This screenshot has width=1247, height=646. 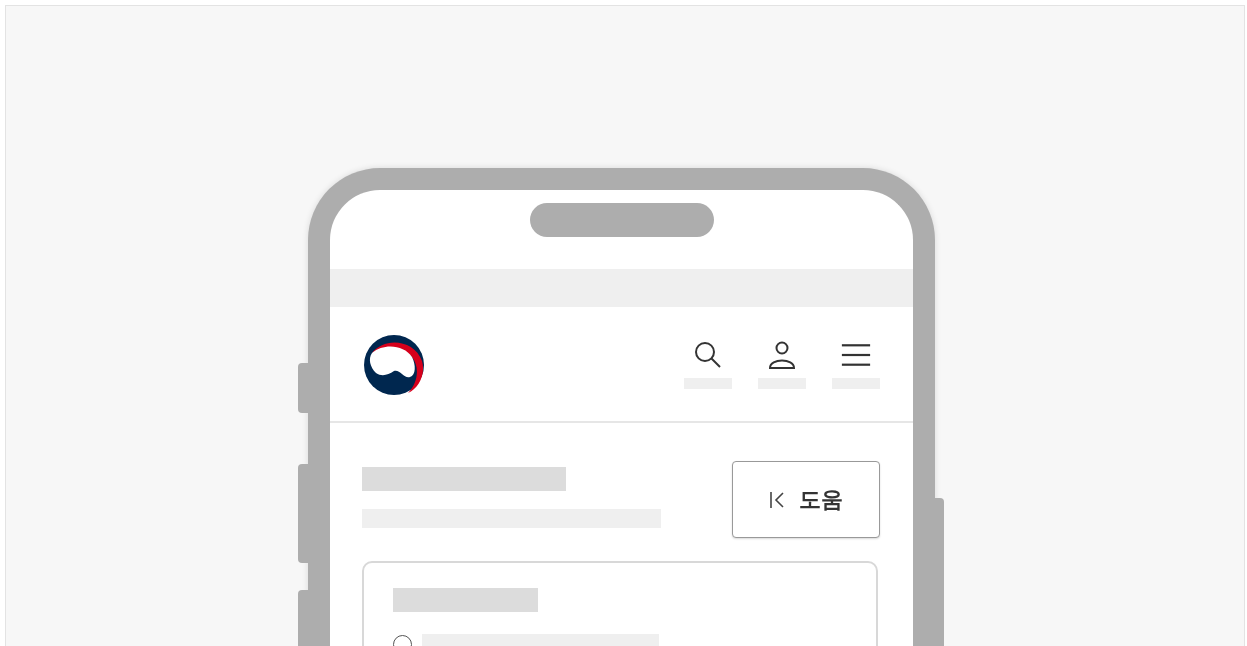 What do you see at coordinates (777, 499) in the screenshot?
I see `collapse-icon` at bounding box center [777, 499].